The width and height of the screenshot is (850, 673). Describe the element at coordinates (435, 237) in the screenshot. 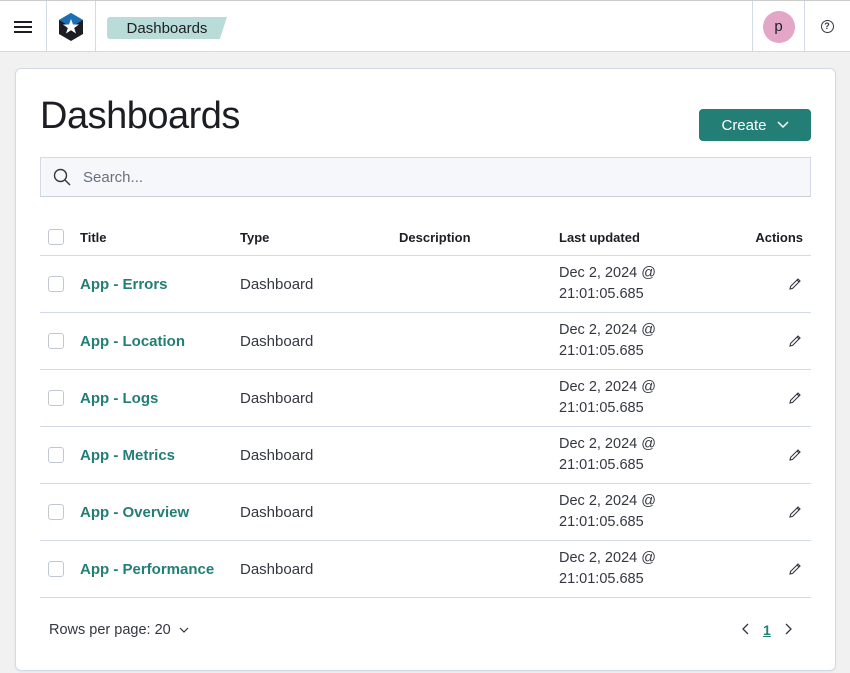

I see `column-description: Description` at that location.